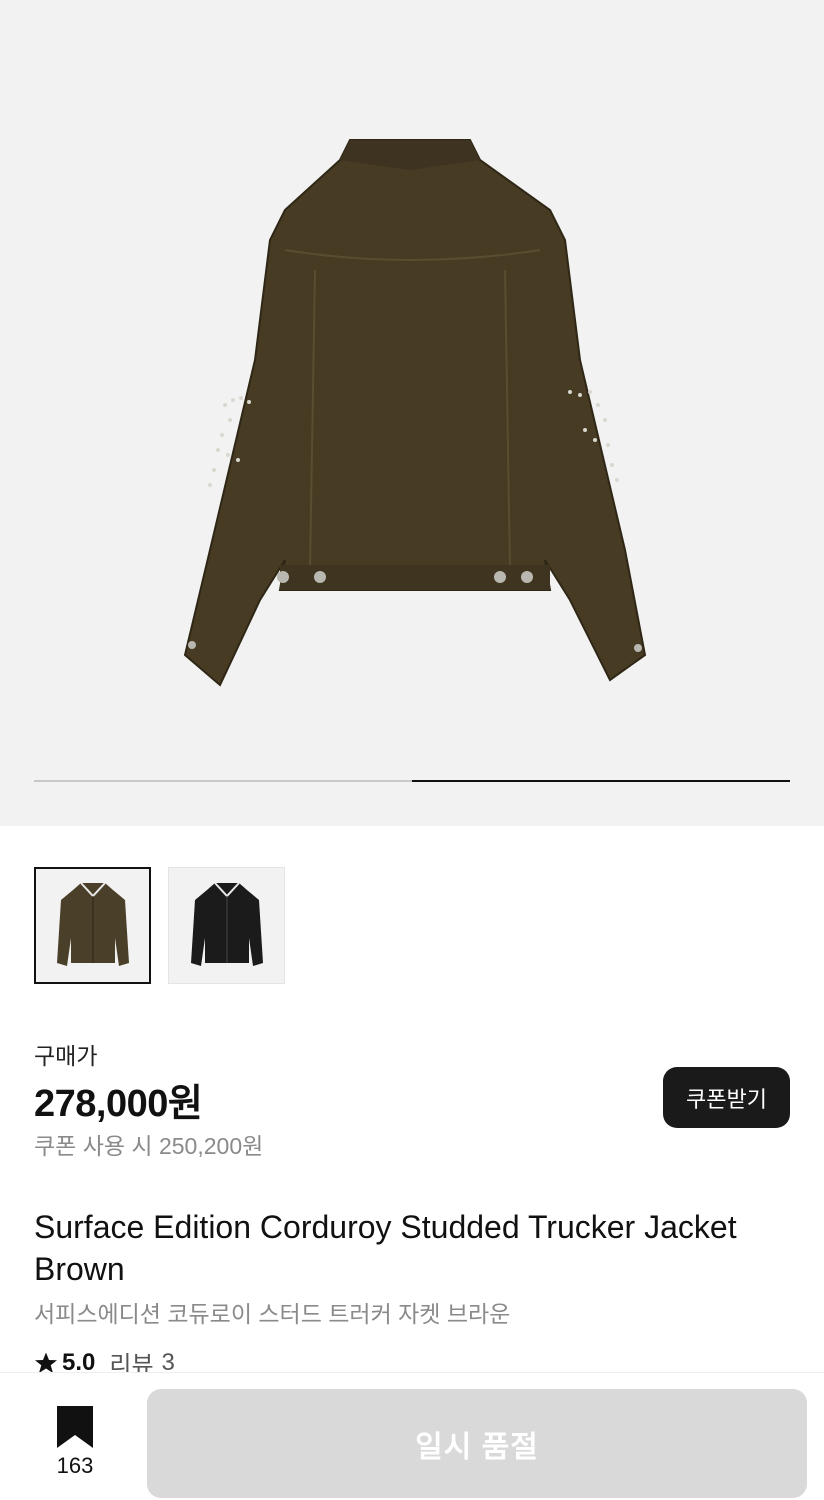 The image size is (824, 1500). Describe the element at coordinates (46, 1362) in the screenshot. I see `star-icon` at that location.